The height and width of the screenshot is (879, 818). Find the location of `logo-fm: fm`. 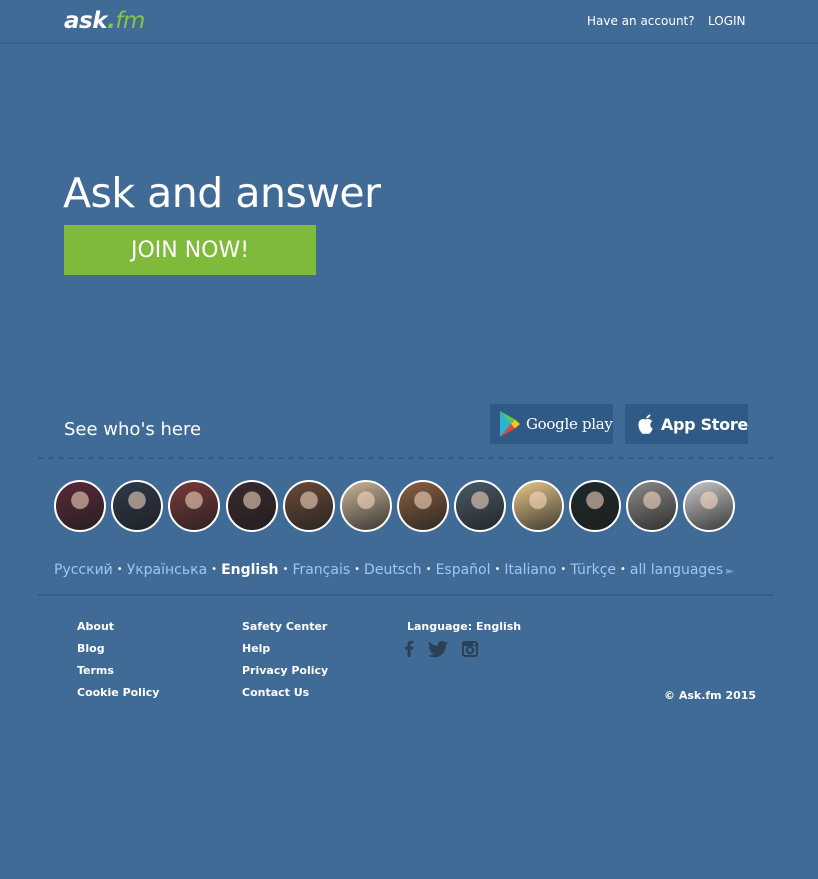

logo-fm: fm is located at coordinates (130, 21).